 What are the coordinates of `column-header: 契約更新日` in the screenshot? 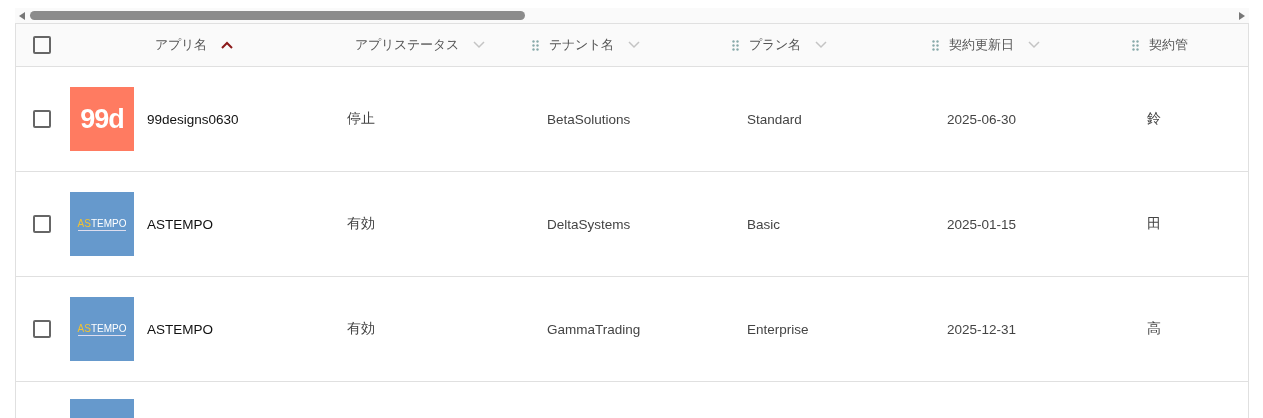 It's located at (981, 45).